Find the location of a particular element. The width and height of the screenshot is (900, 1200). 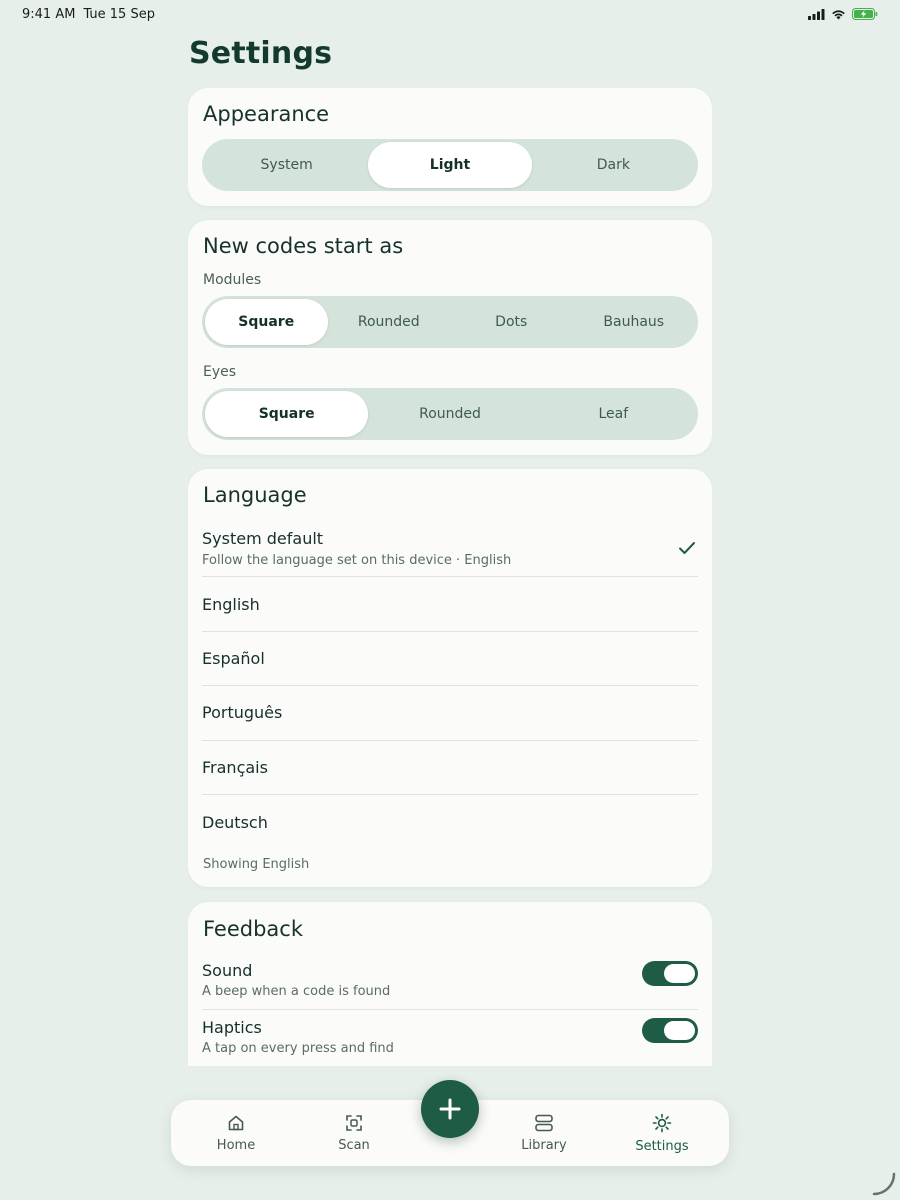

appearance-title: Appearance is located at coordinates (266, 114).